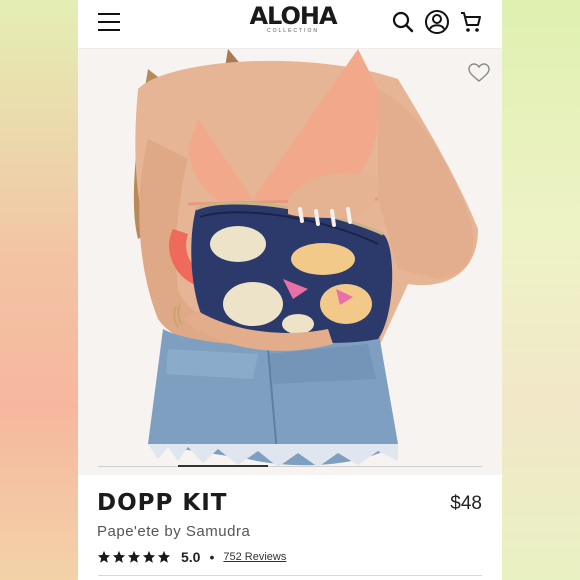 This screenshot has height=580, width=580. Describe the element at coordinates (223, 466) in the screenshot. I see `gallery-progress-indicator` at that location.